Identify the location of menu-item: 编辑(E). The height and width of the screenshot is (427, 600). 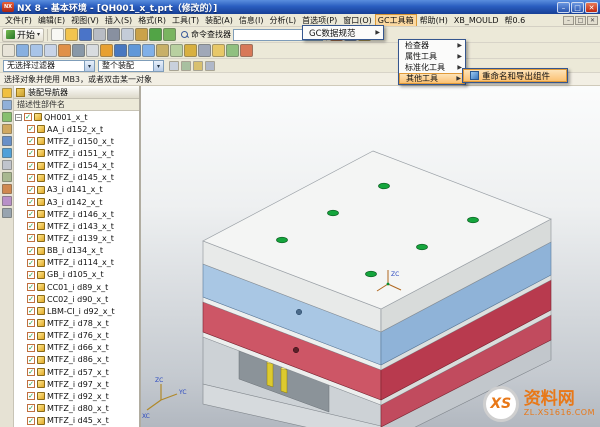
(51, 20).